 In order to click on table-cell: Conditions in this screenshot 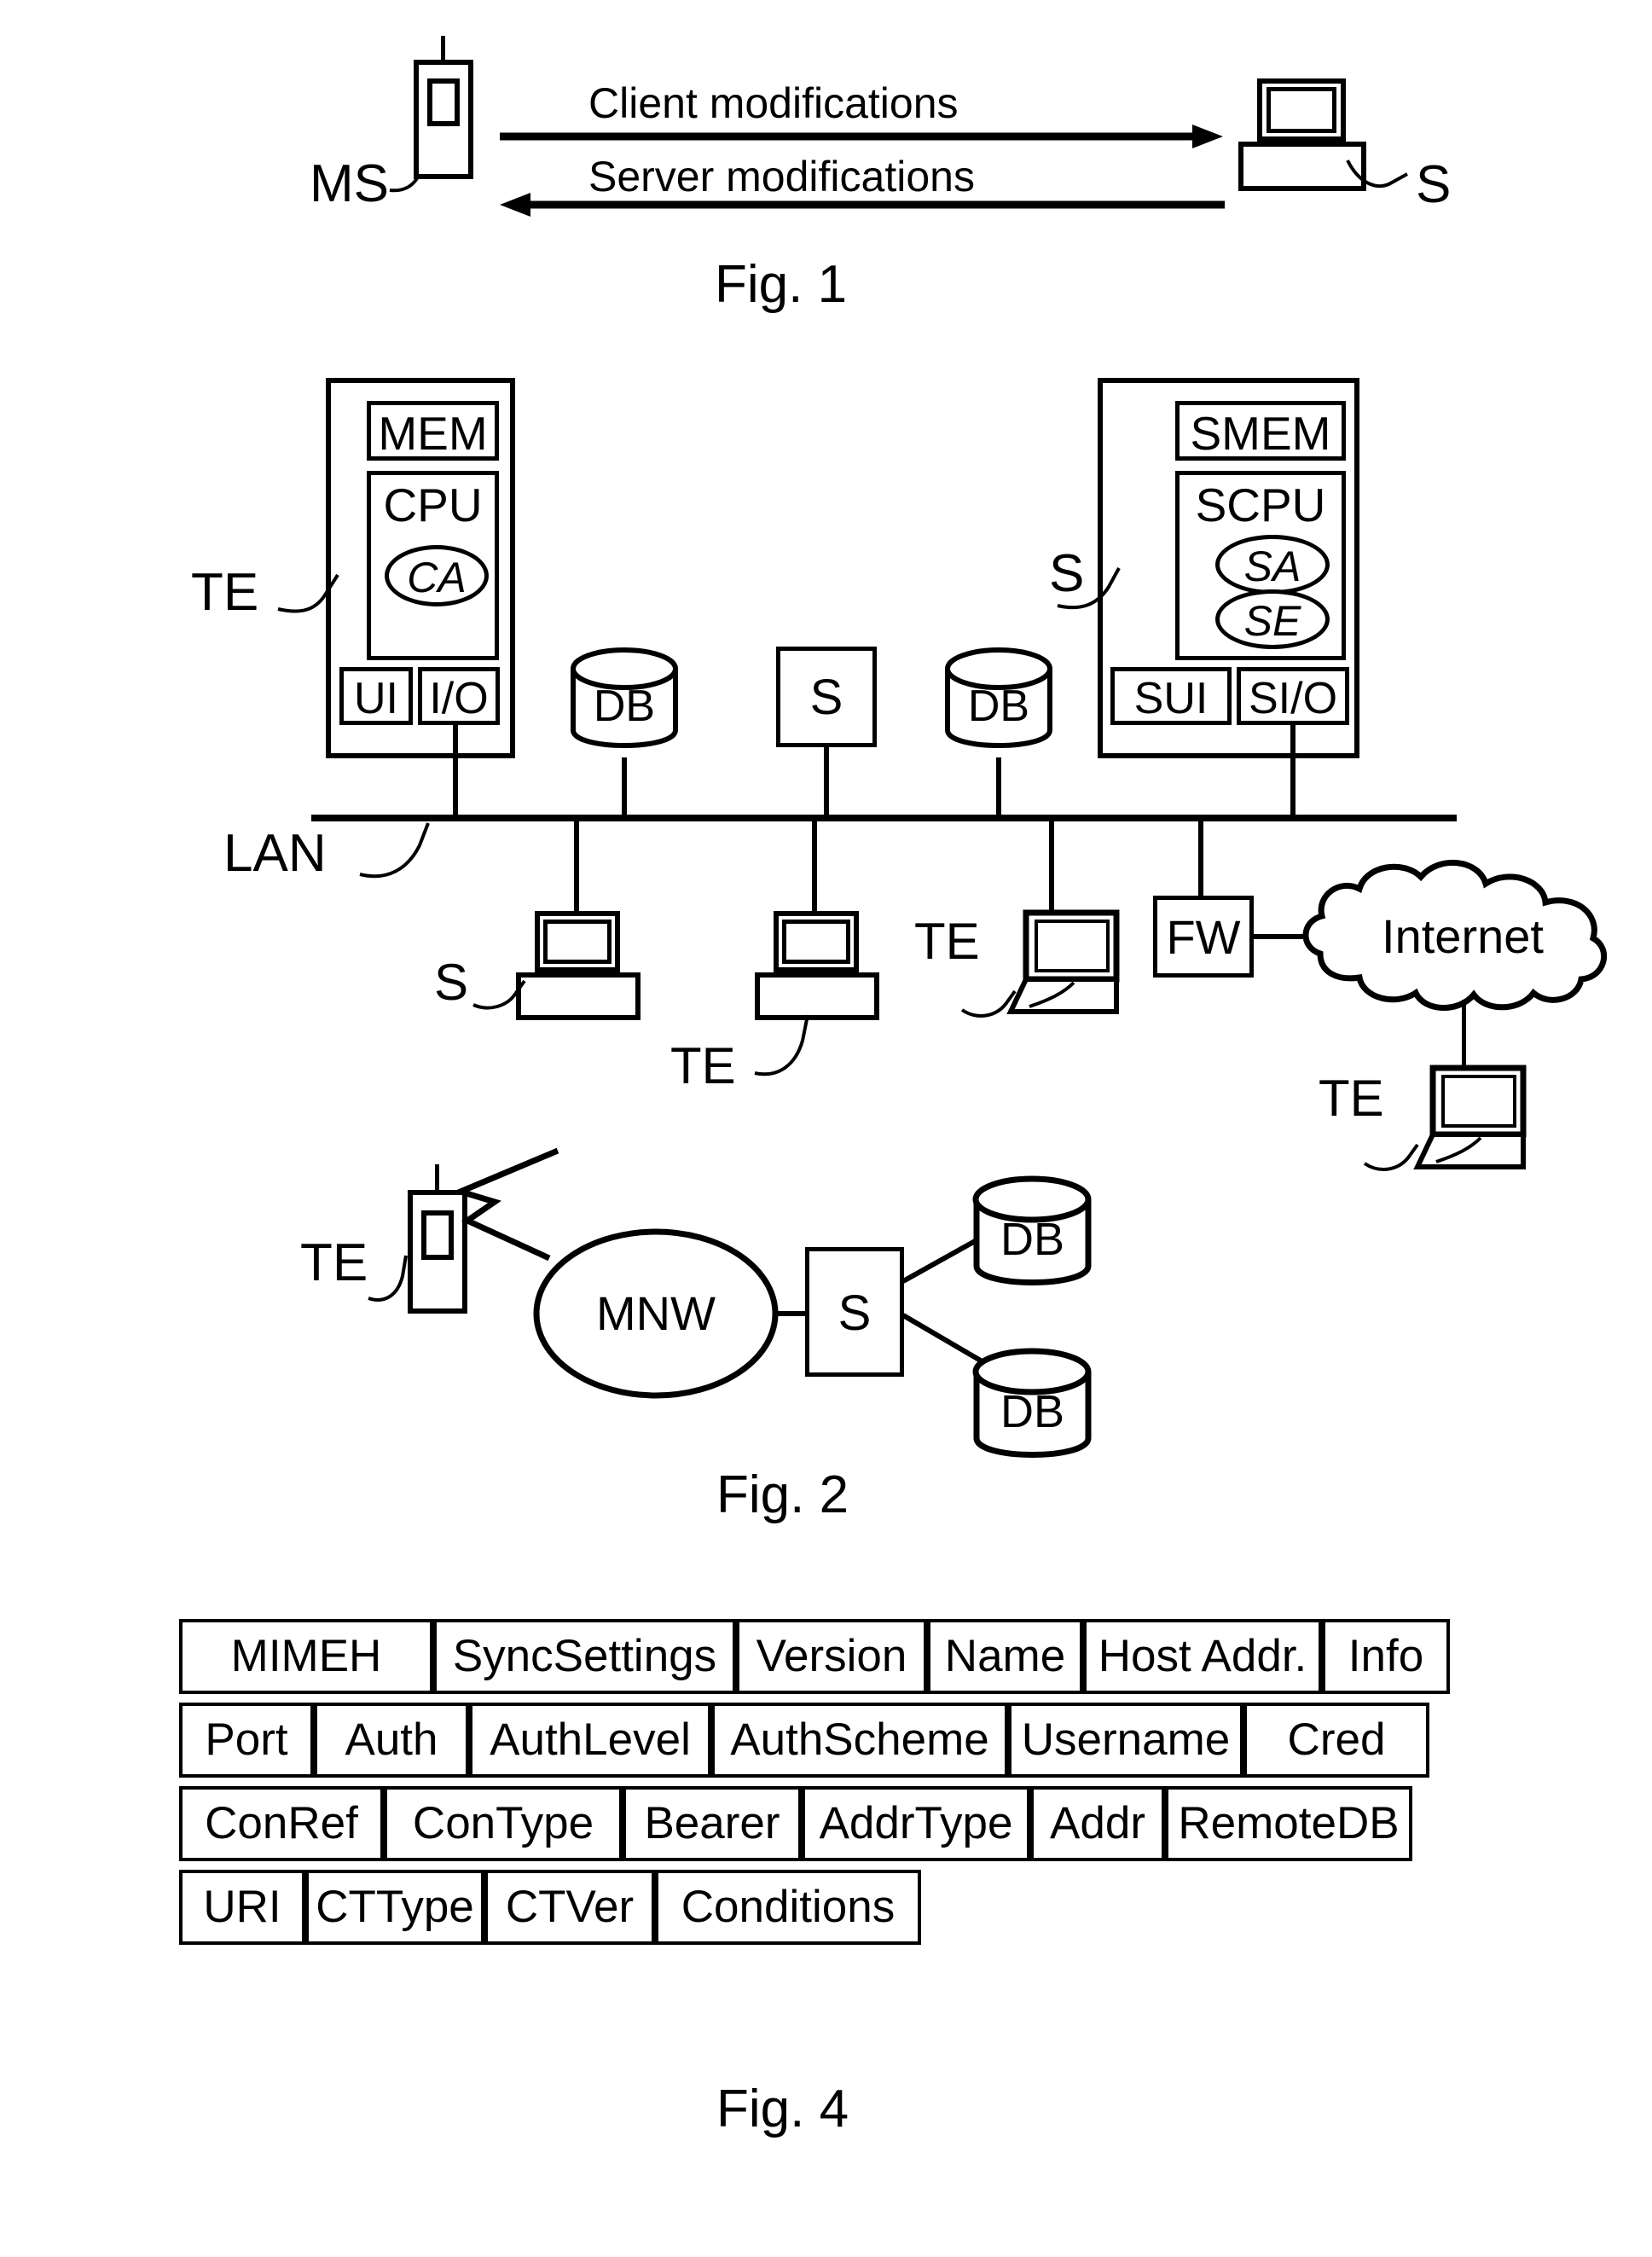, I will do `click(788, 1907)`.